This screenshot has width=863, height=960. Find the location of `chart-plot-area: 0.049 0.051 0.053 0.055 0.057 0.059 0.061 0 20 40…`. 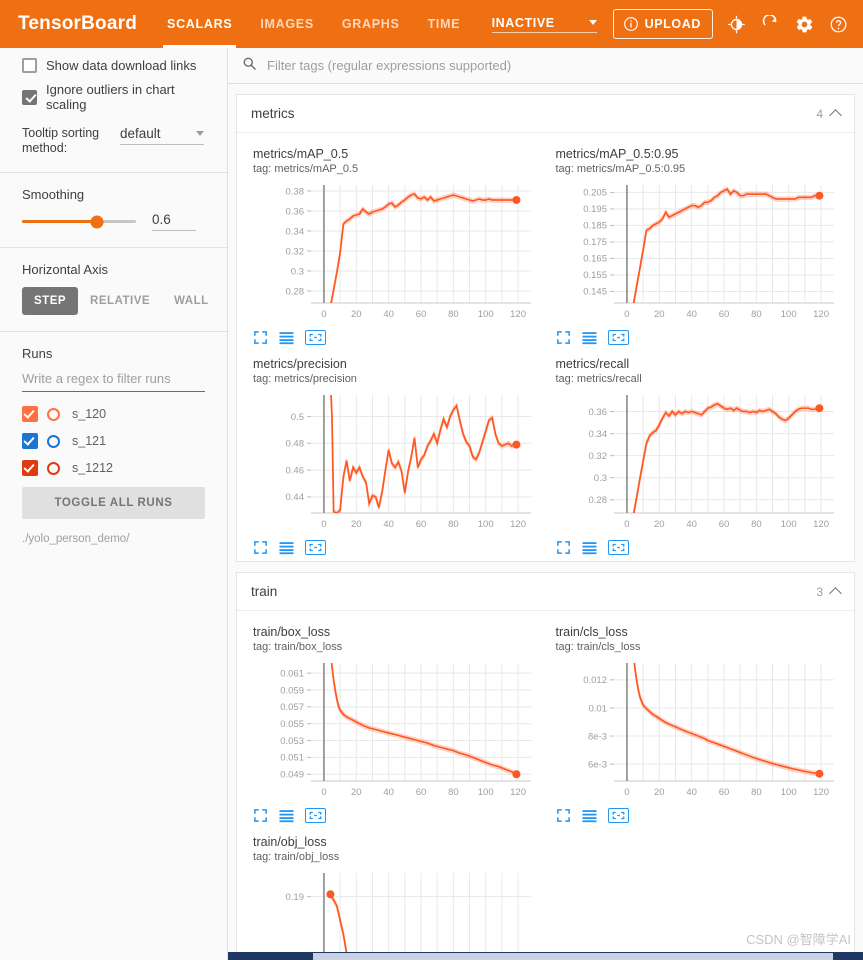

chart-plot-area: 0.049 0.051 0.053 0.055 0.057 0.059 0.061 0 20 40… is located at coordinates (394, 730).